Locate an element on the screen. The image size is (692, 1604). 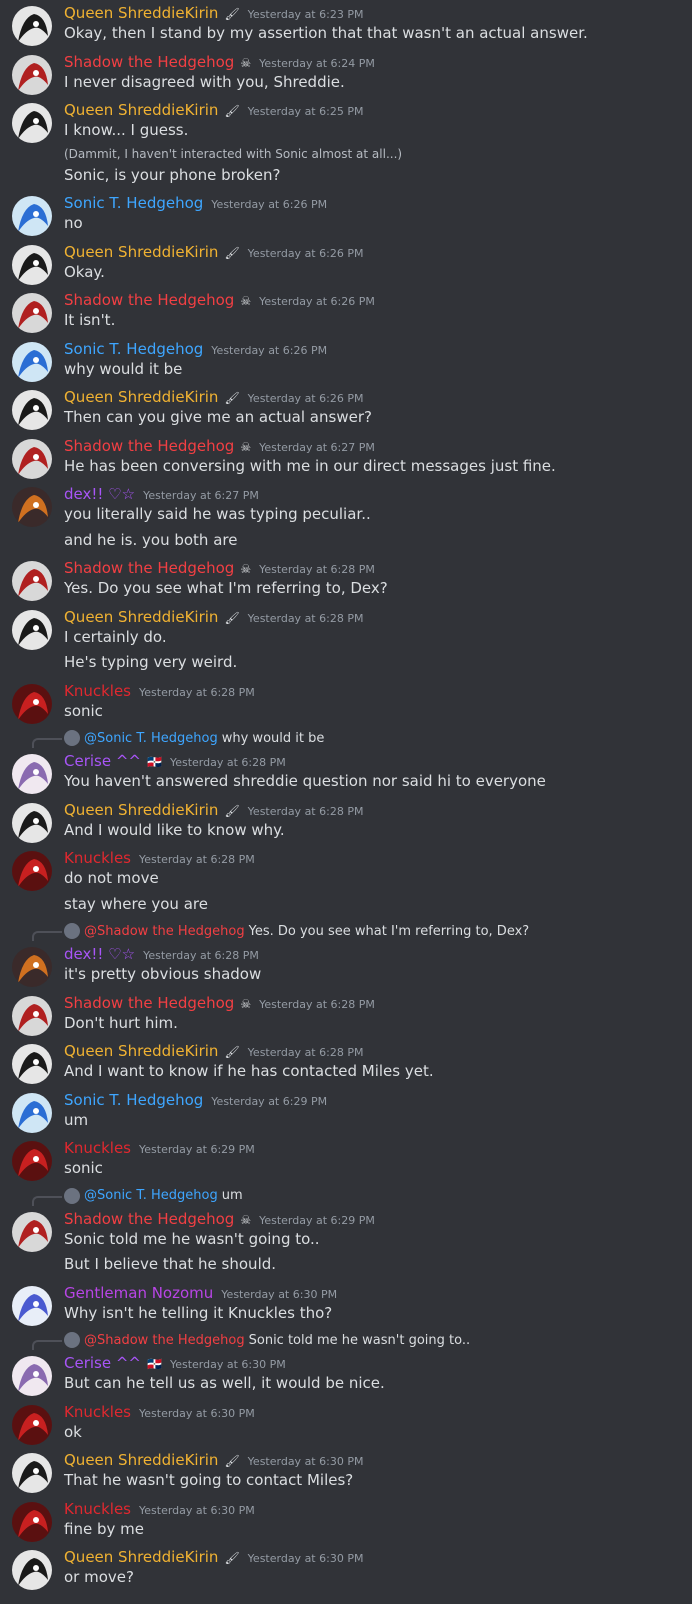
message-header: Queen ShreddieKirin 🖌 Yesterday at 6:23 PM is located at coordinates (213, 13).